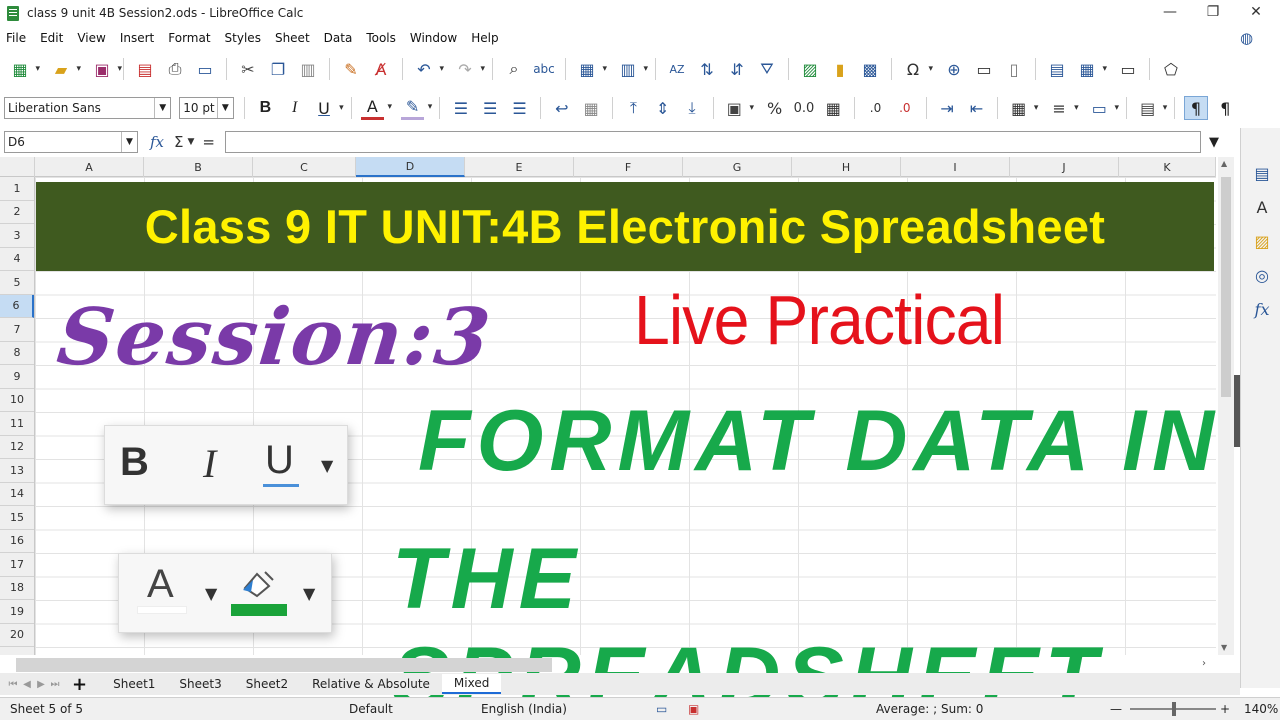 Image resolution: width=1280 pixels, height=720 pixels. I want to click on menu-styles: Styles, so click(243, 38).